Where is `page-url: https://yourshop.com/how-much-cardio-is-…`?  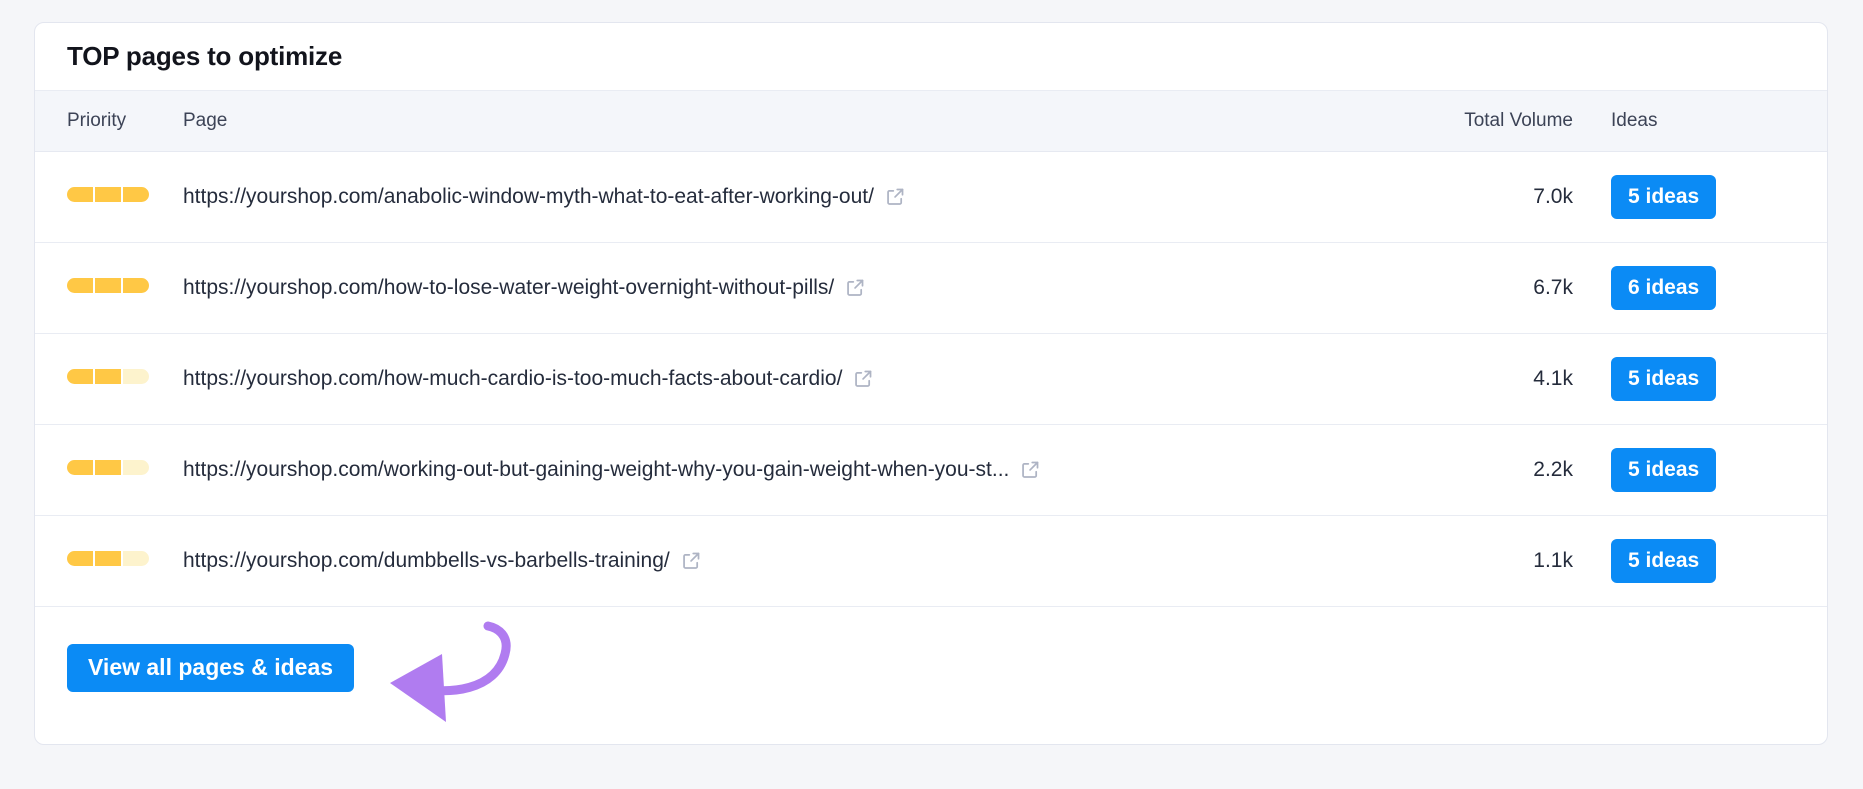
page-url: https://yourshop.com/how-much-cardio-is-… is located at coordinates (512, 379).